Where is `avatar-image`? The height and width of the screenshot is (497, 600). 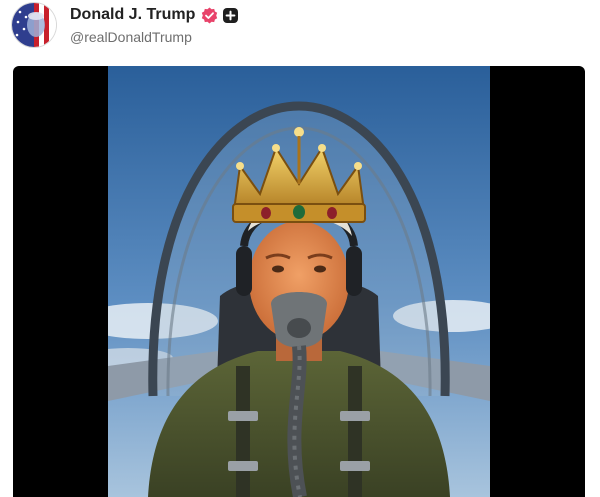 avatar-image is located at coordinates (34, 25).